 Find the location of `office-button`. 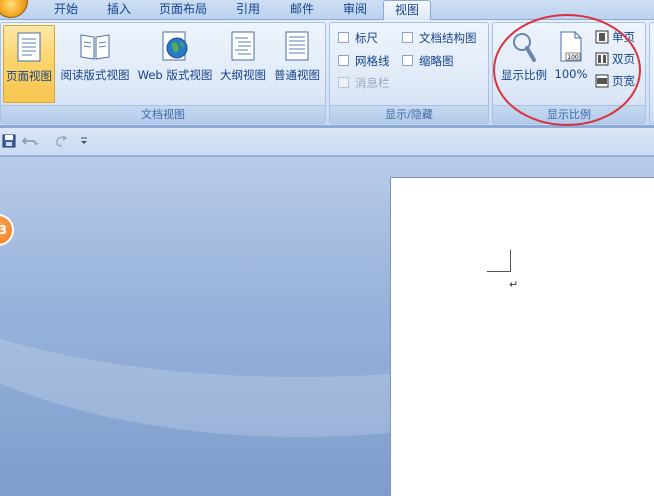

office-button is located at coordinates (14, 9).